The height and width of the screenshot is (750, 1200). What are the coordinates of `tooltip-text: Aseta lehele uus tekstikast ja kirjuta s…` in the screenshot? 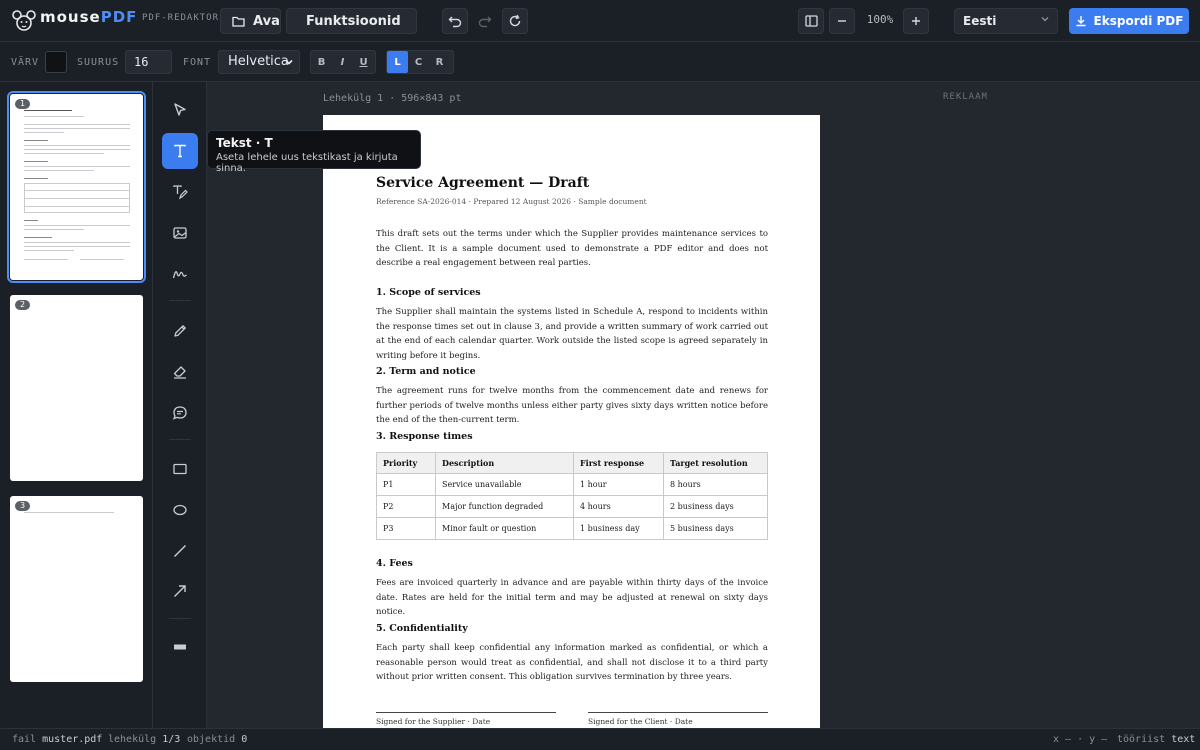 It's located at (307, 163).